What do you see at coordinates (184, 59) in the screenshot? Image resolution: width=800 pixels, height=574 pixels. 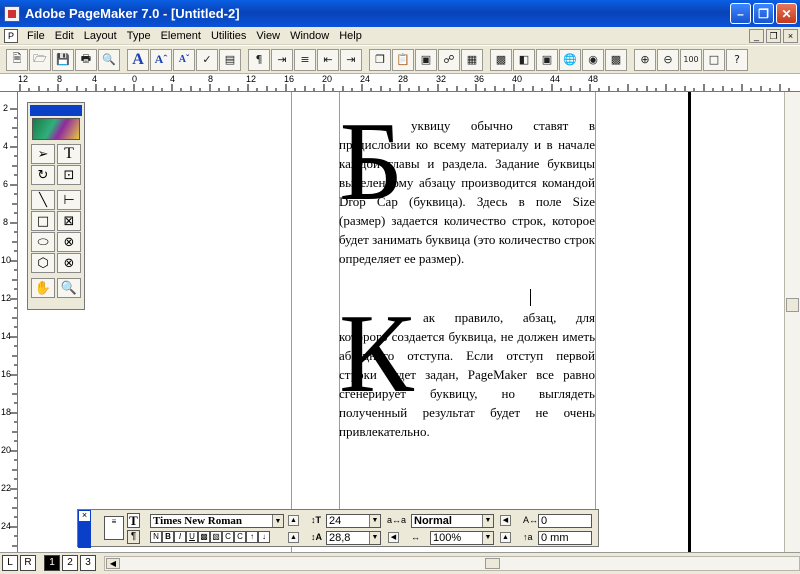 I see `font-smaller-icon: Aˇ` at bounding box center [184, 59].